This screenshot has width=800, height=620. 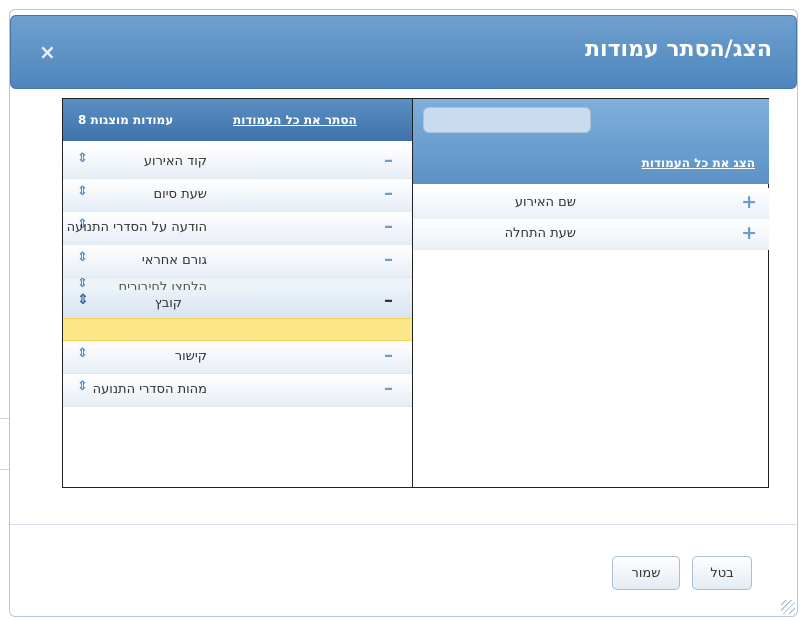 I want to click on column-label: שם האירוע, so click(x=545, y=202).